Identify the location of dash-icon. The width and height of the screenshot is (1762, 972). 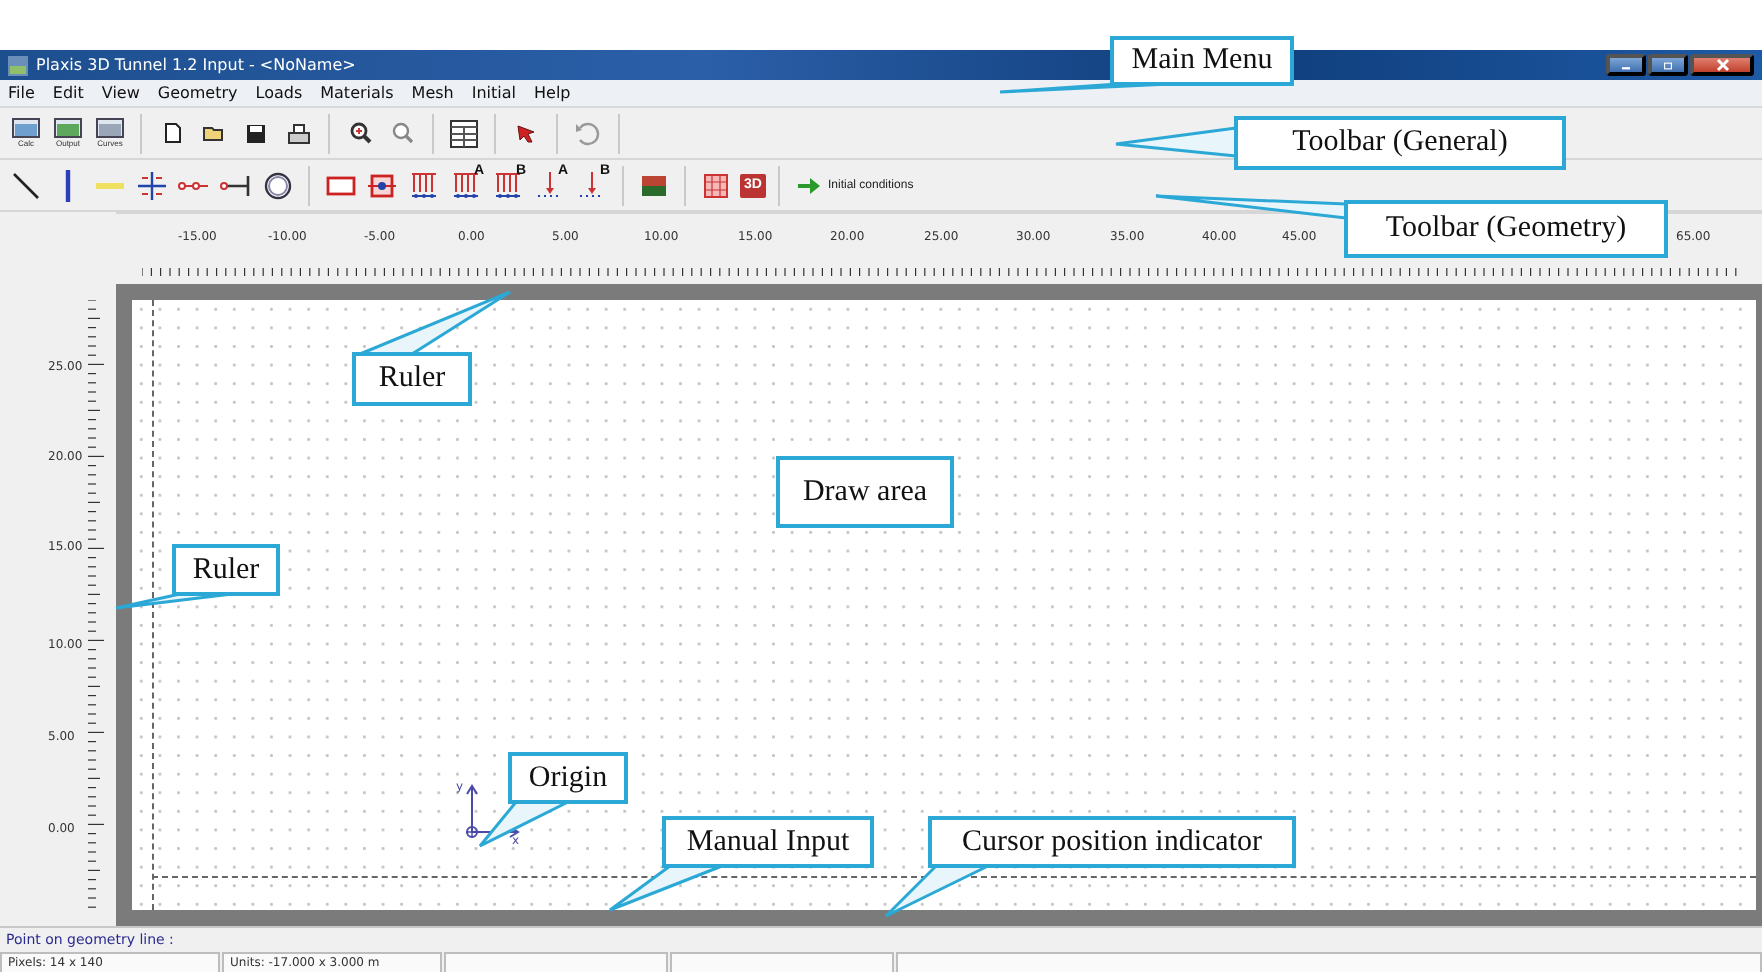
(110, 185).